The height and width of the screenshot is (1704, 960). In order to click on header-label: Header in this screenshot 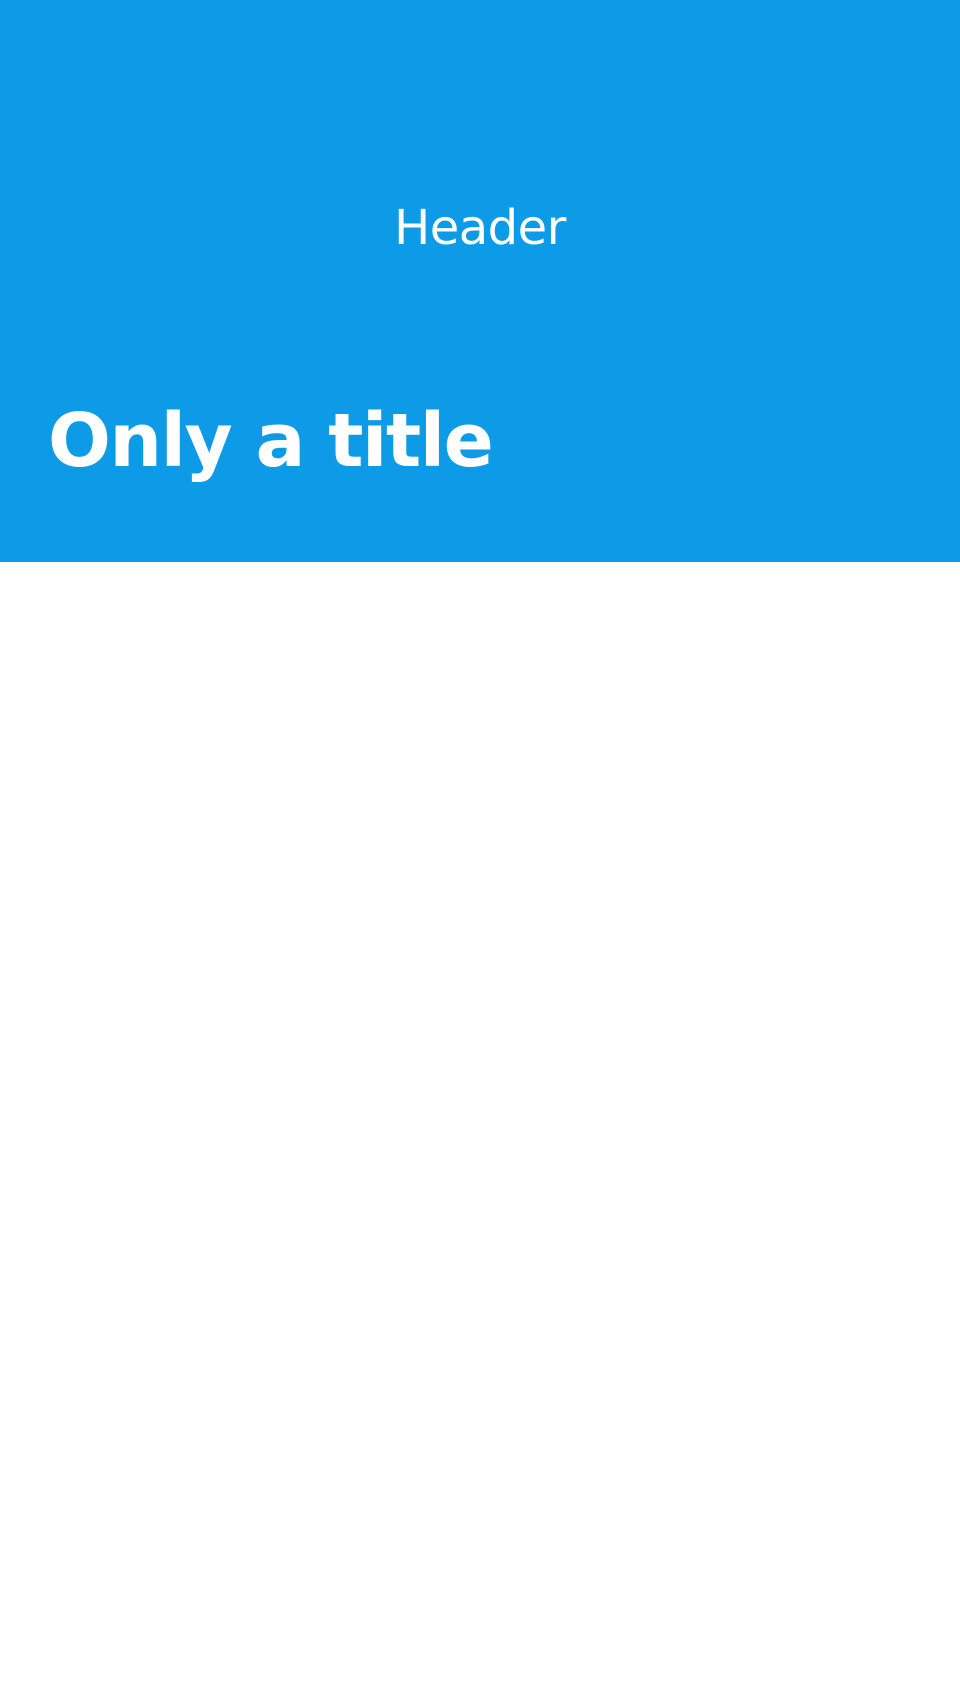, I will do `click(480, 228)`.